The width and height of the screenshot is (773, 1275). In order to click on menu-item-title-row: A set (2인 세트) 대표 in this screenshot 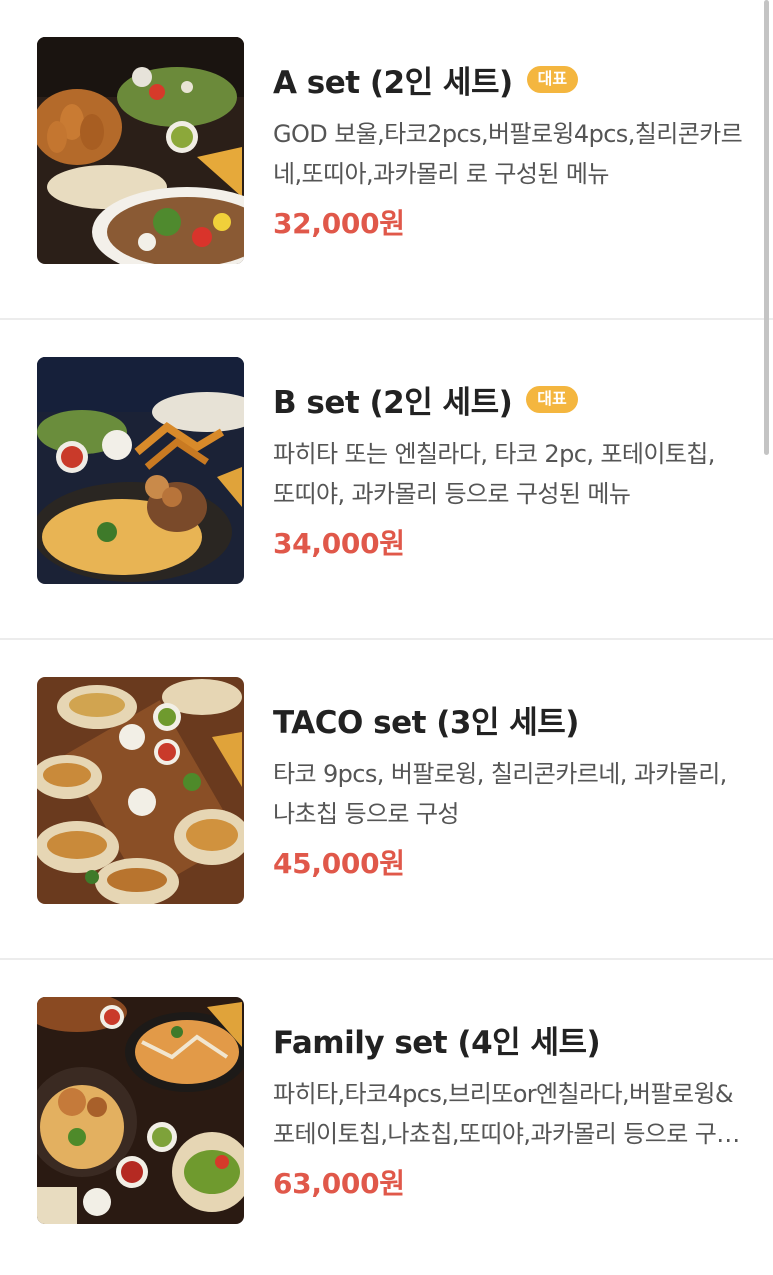, I will do `click(508, 79)`.